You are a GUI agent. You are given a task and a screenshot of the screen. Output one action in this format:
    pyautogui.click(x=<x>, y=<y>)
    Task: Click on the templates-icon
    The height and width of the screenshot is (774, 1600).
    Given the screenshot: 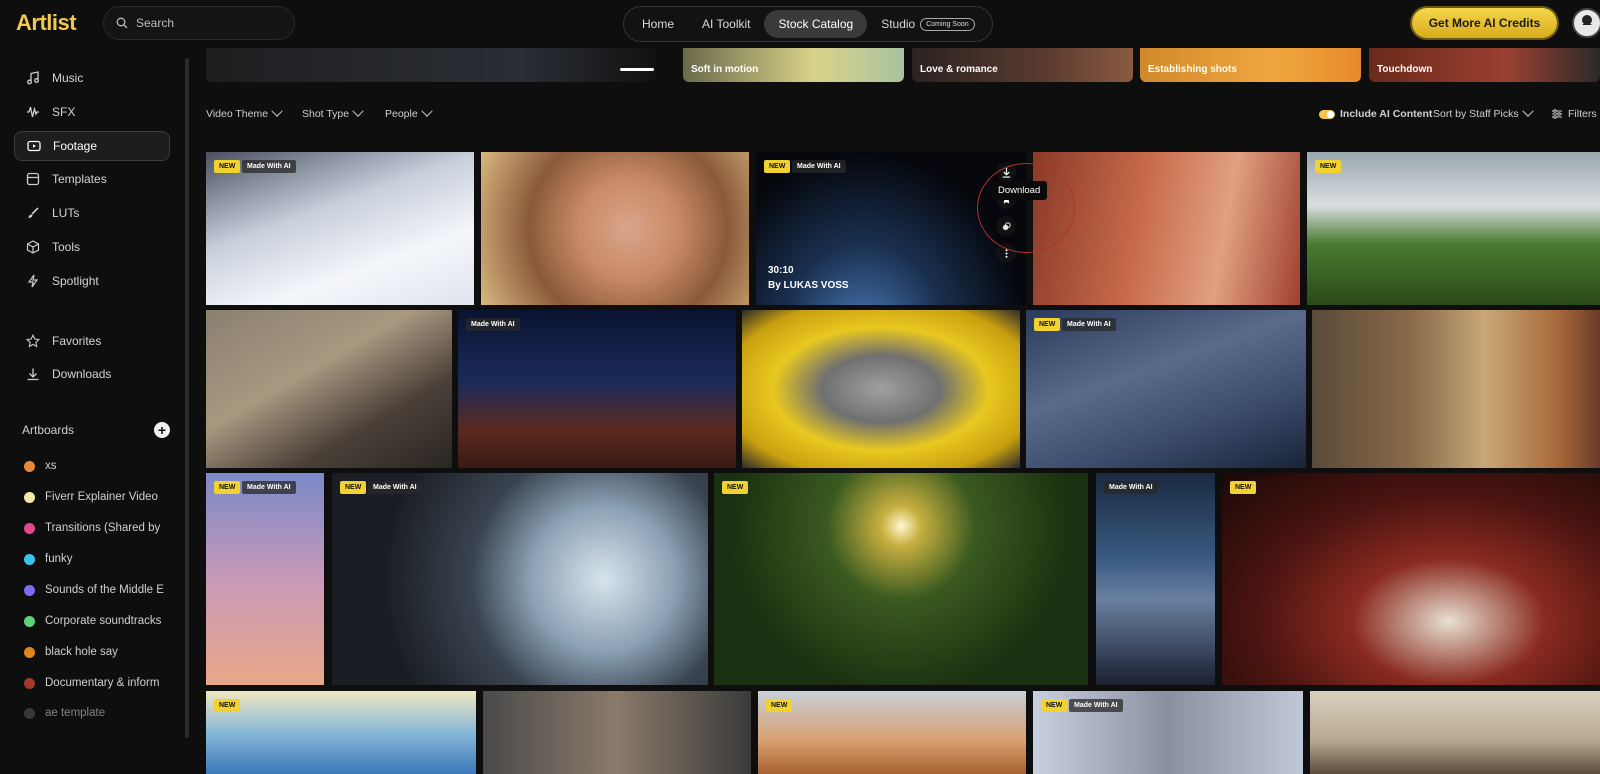 What is the action you would take?
    pyautogui.click(x=33, y=179)
    